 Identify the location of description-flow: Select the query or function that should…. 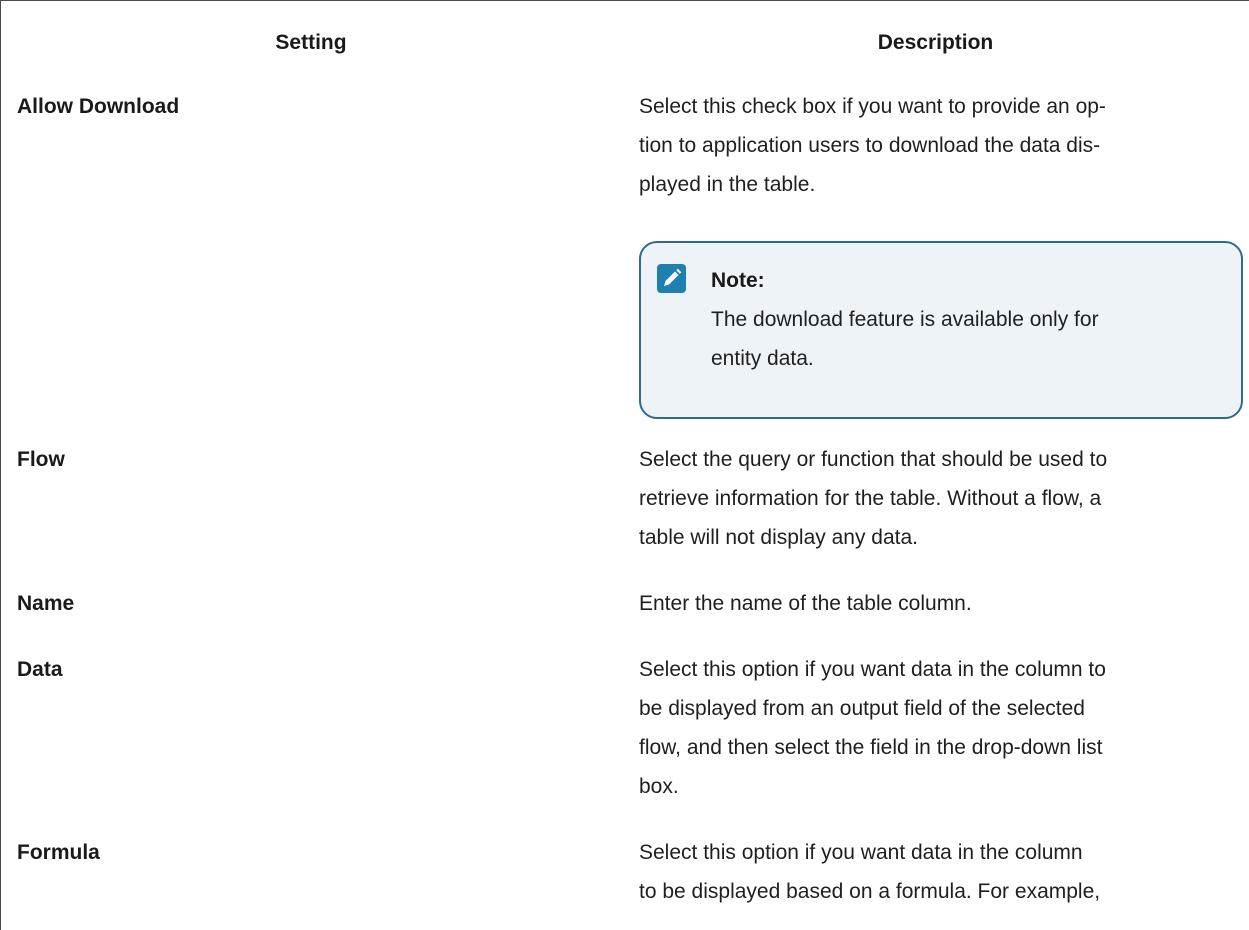
(943, 498).